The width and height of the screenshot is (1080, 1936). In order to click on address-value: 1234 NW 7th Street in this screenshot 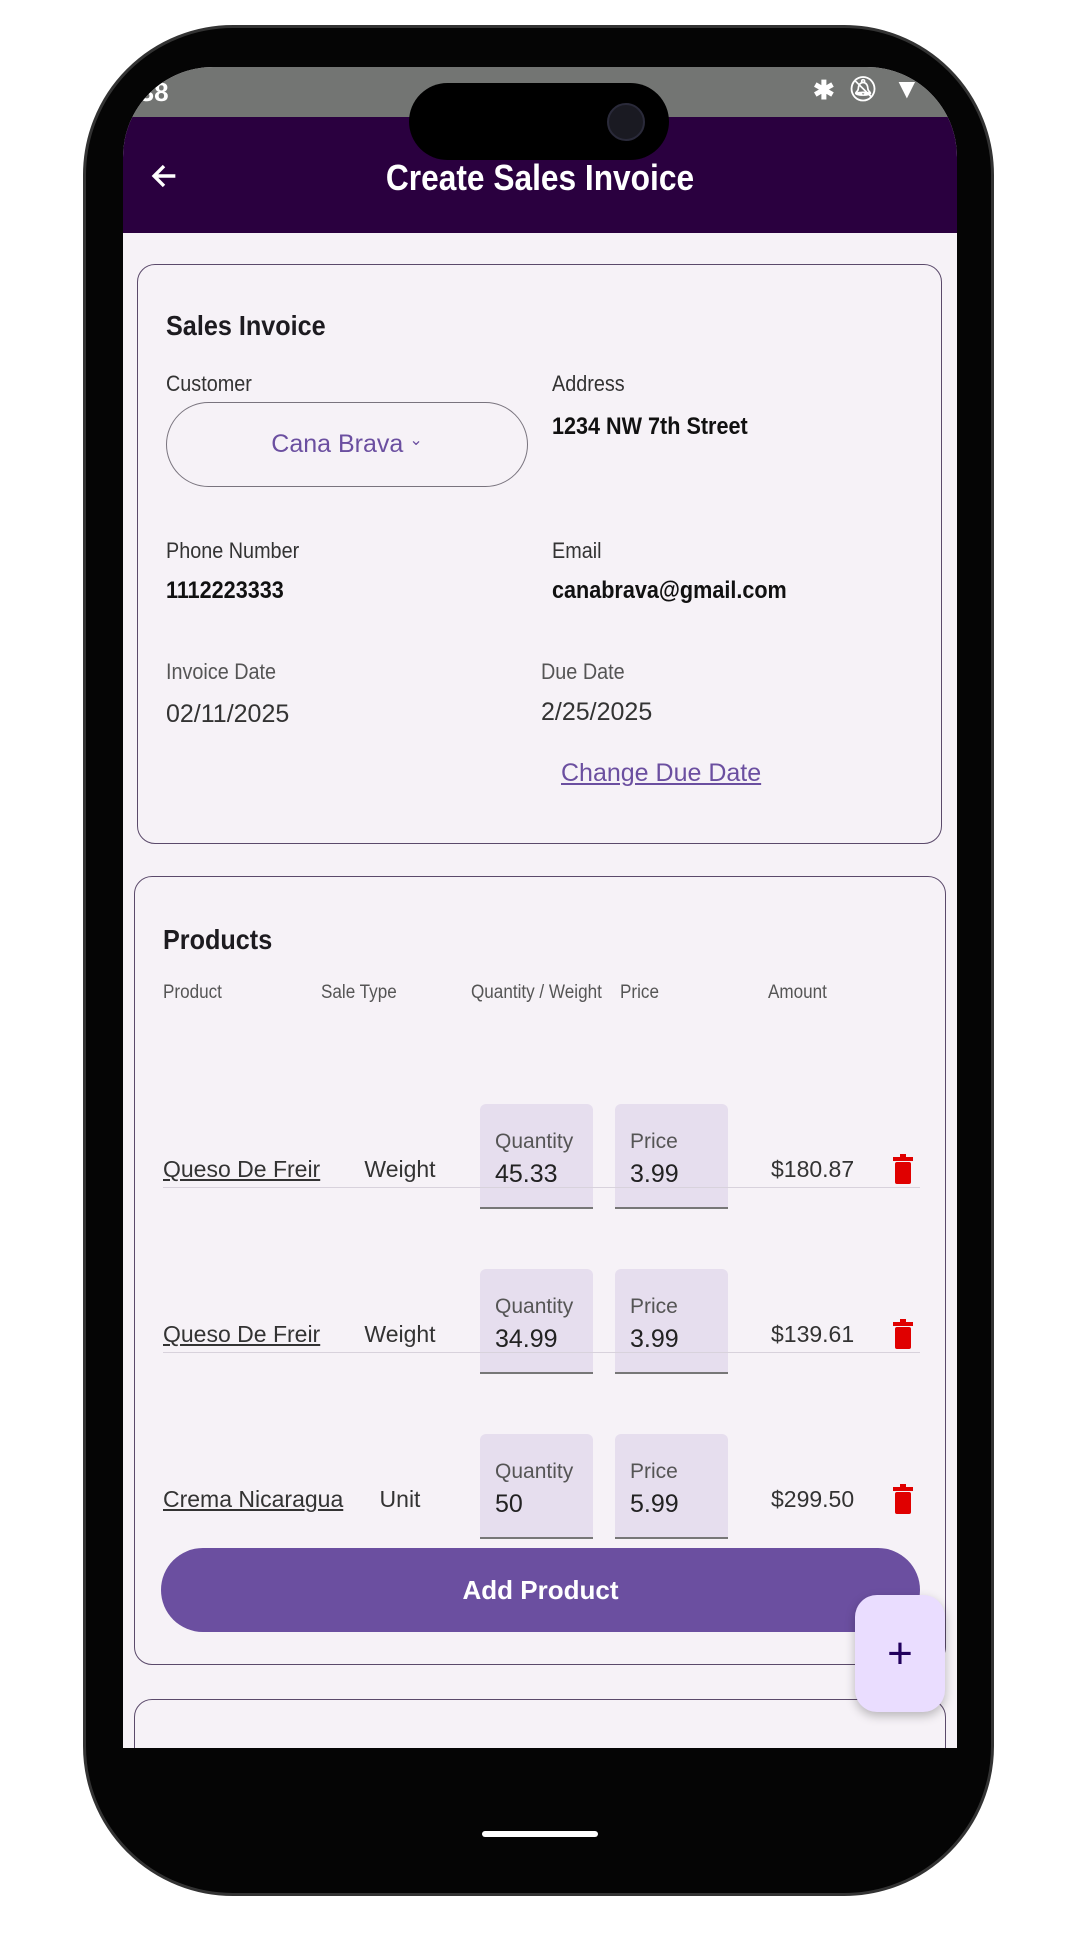, I will do `click(650, 426)`.